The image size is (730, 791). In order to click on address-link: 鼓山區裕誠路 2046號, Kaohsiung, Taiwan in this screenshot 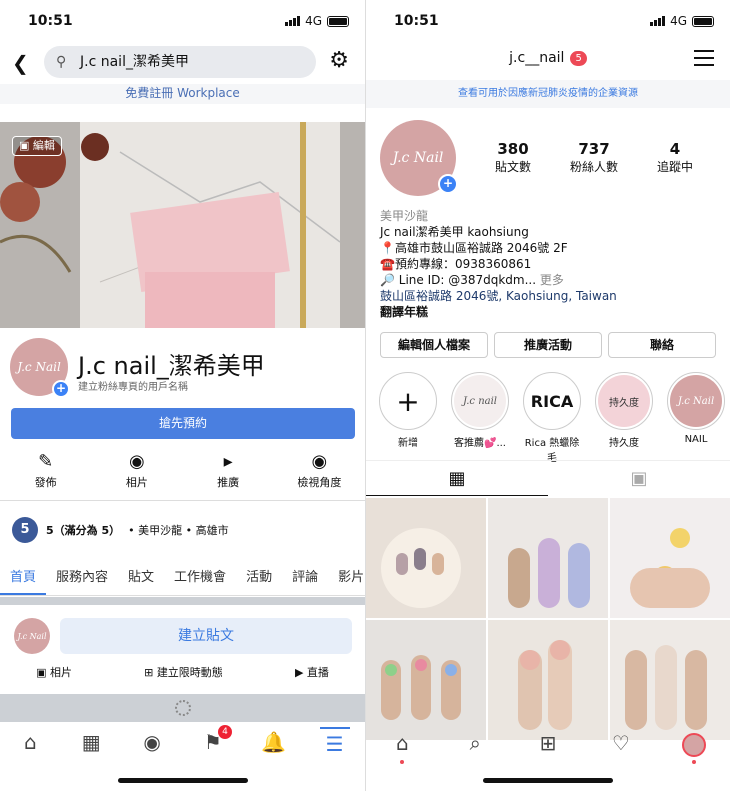, I will do `click(550, 296)`.